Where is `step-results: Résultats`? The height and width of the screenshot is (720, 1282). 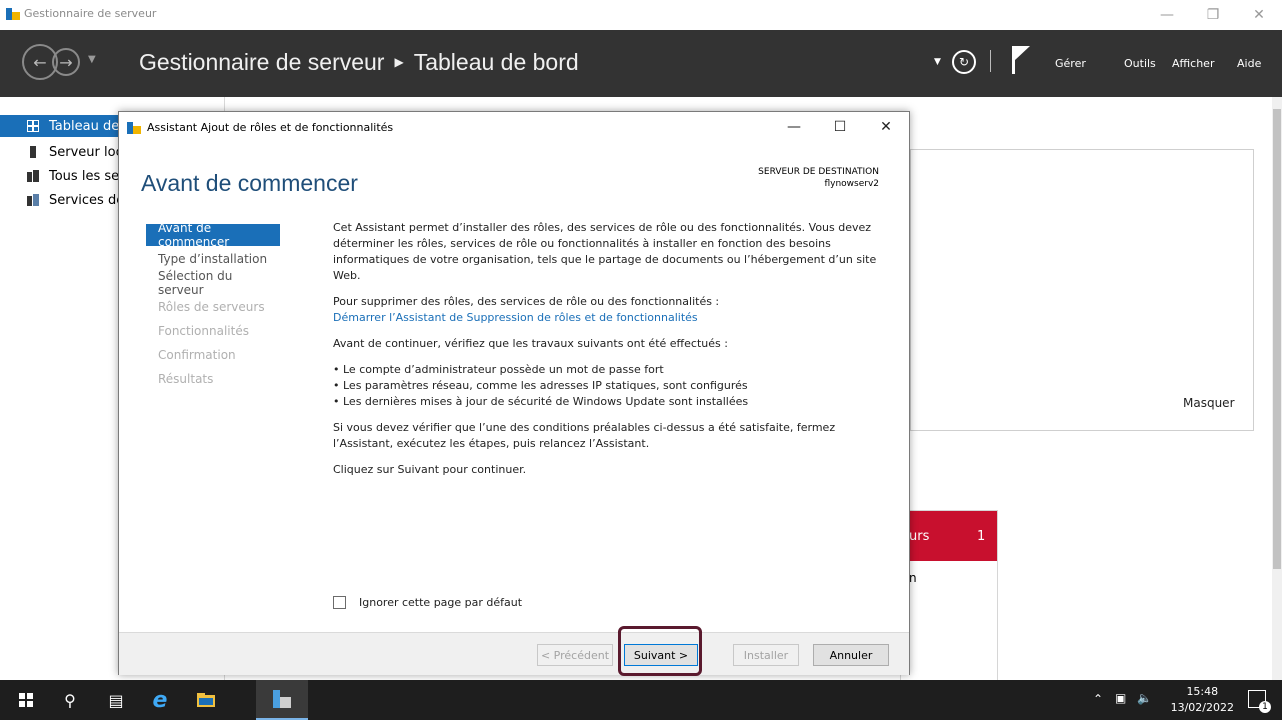
step-results: Résultats is located at coordinates (186, 379).